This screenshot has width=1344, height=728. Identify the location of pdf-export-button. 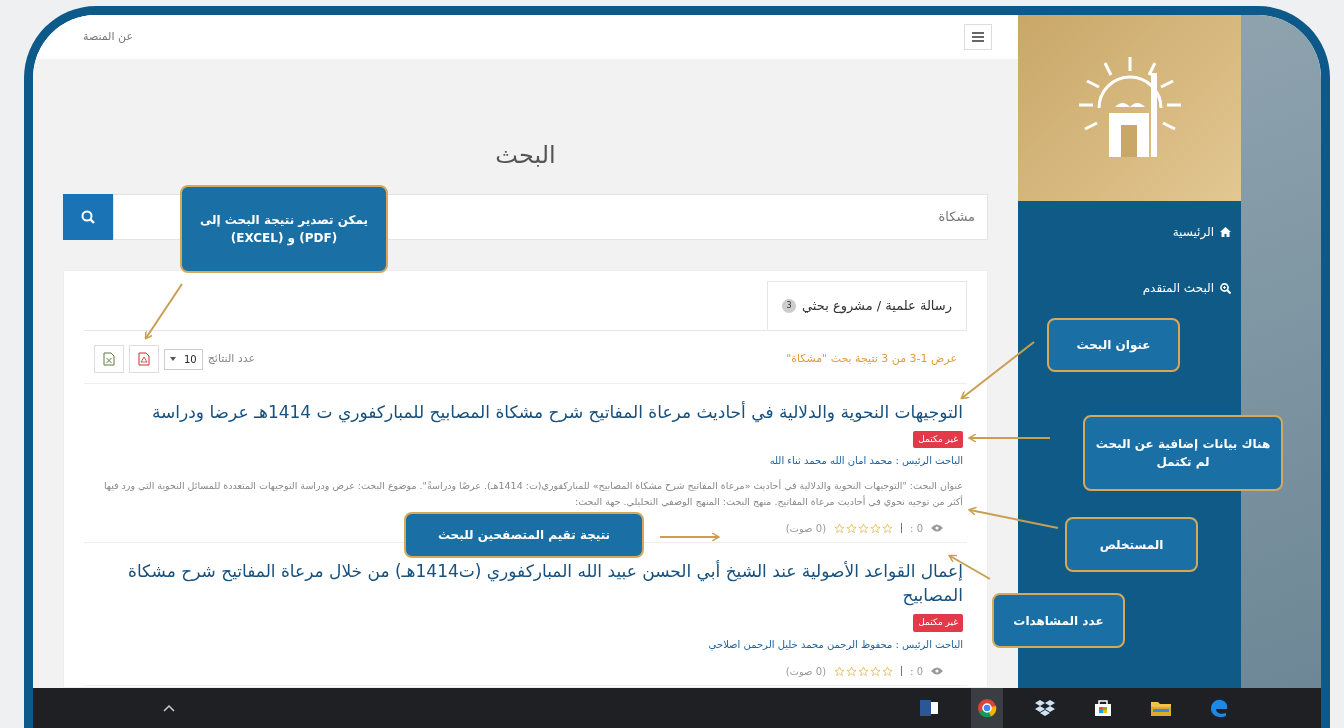
(144, 359).